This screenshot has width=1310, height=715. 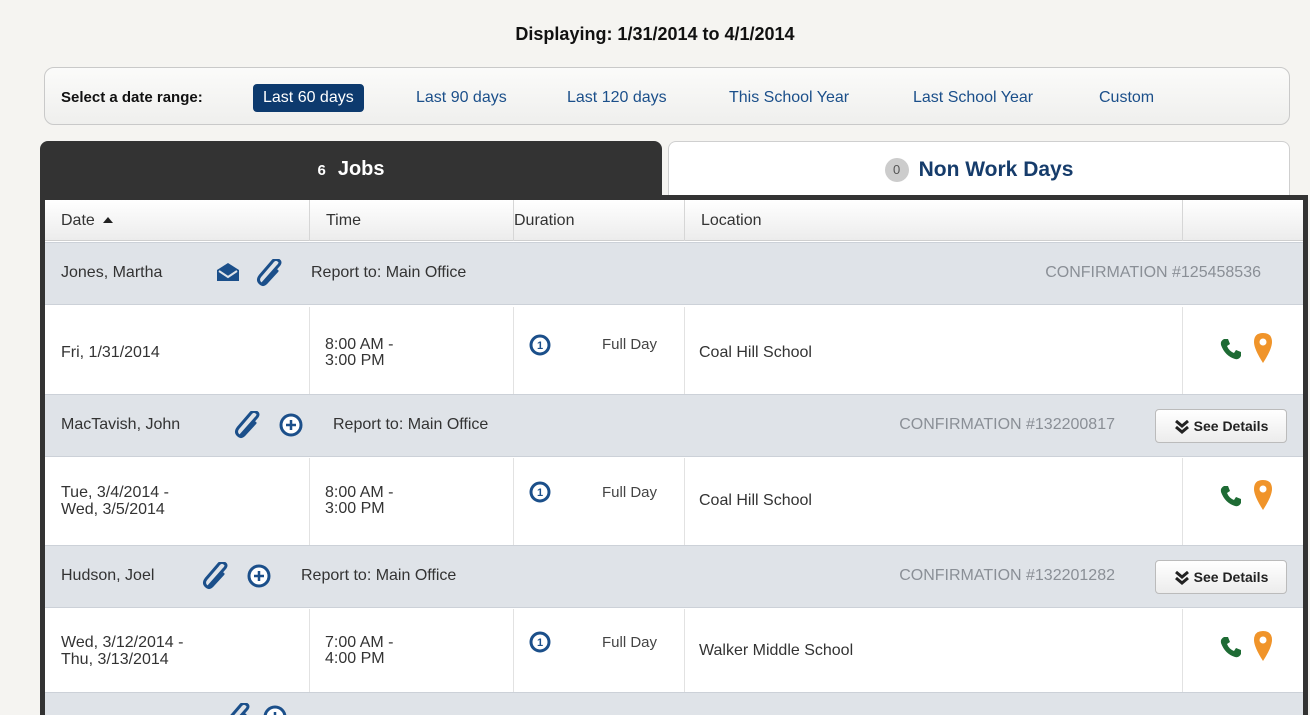 What do you see at coordinates (934, 652) in the screenshot?
I see `location-cell: Walker Middle School` at bounding box center [934, 652].